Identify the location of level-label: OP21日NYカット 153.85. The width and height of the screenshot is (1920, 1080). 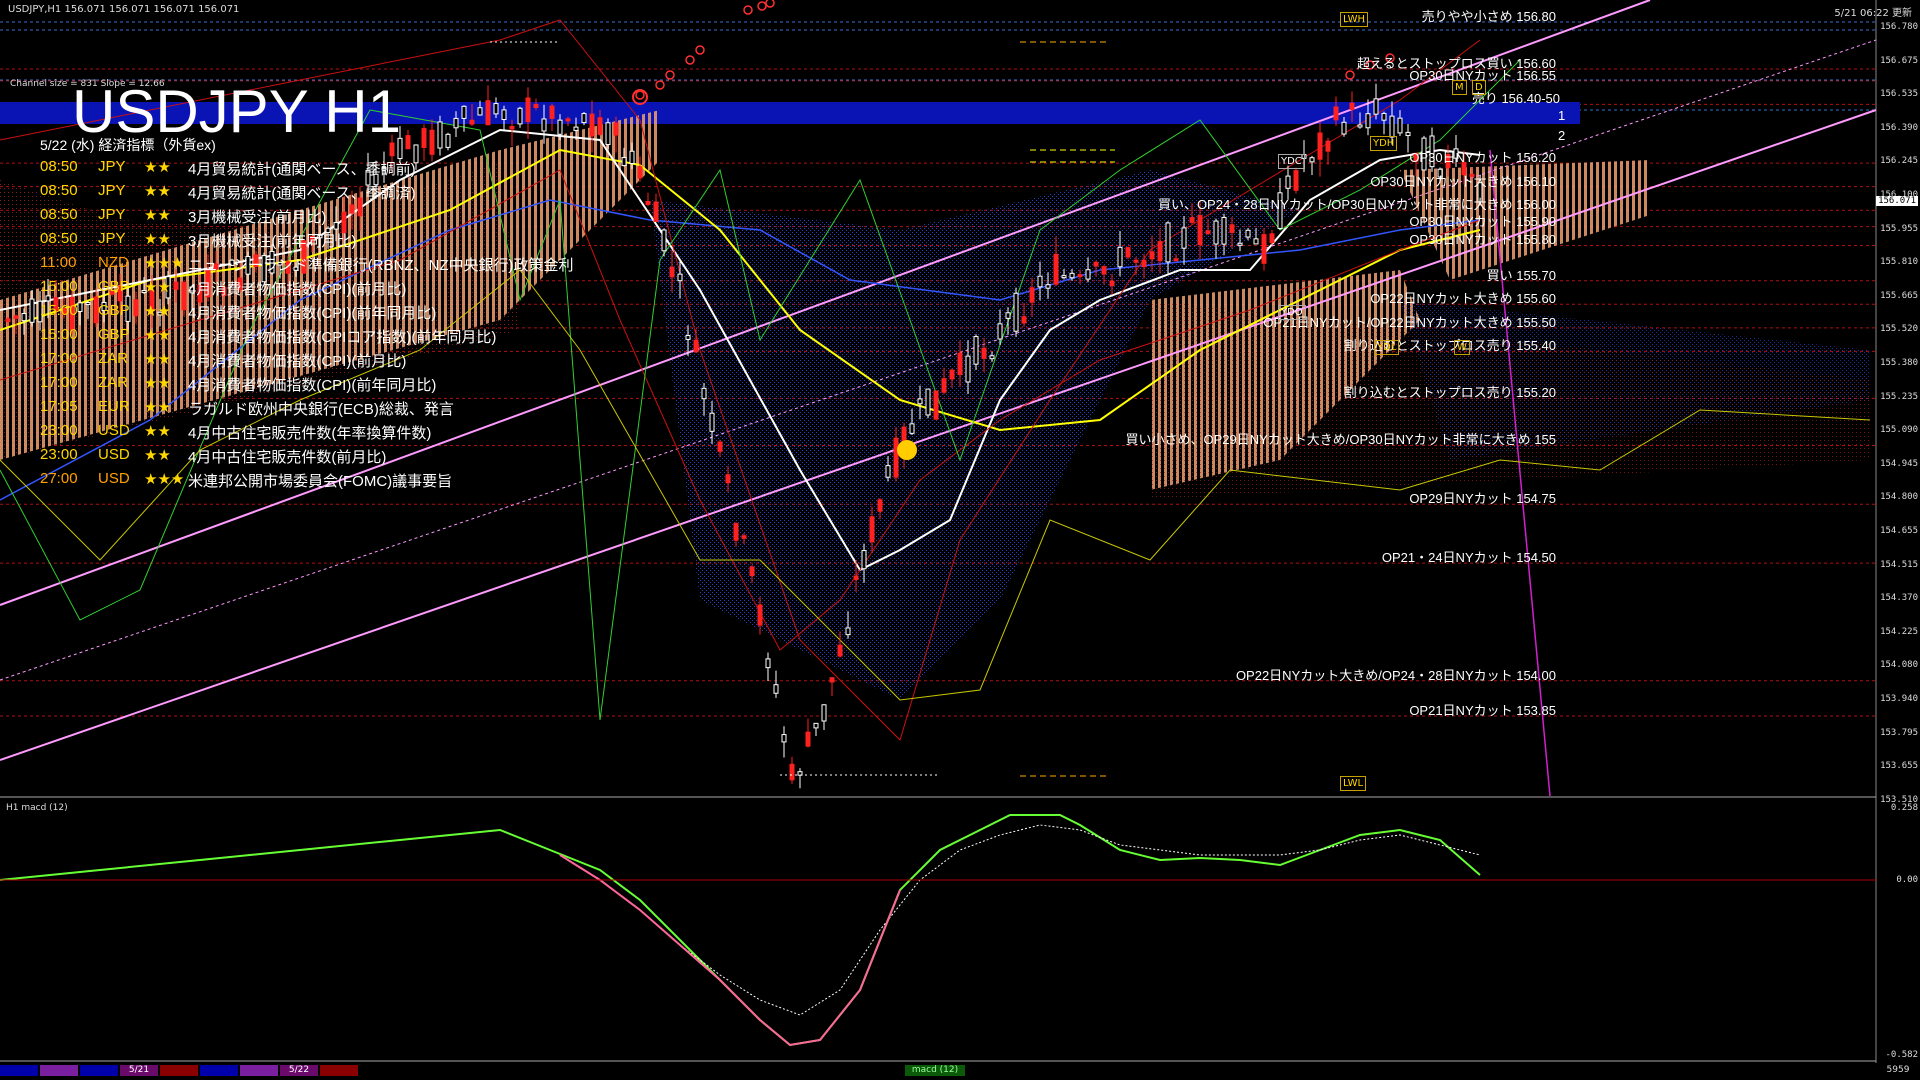
(1482, 710).